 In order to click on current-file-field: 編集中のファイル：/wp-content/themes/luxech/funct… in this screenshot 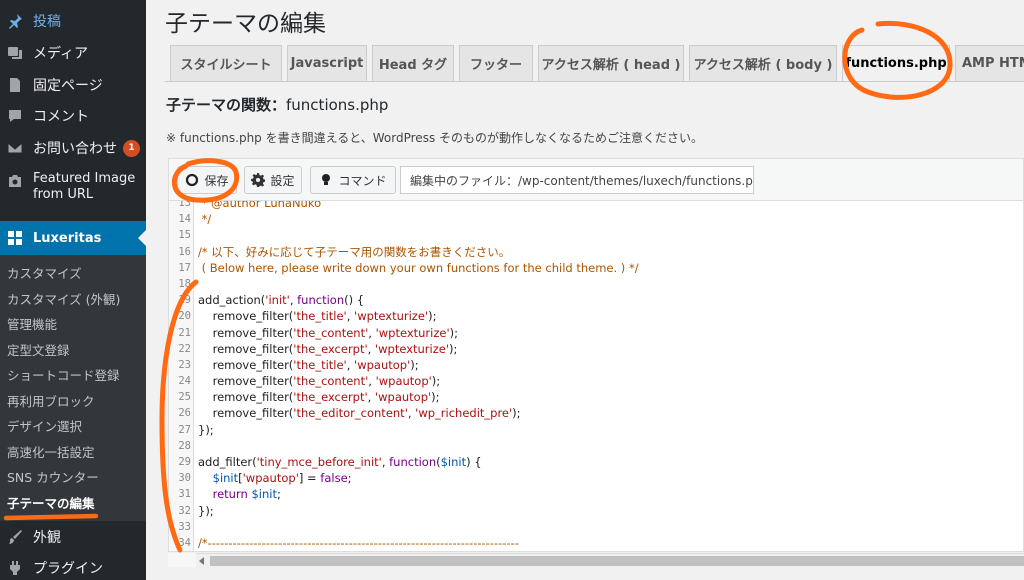, I will do `click(577, 180)`.